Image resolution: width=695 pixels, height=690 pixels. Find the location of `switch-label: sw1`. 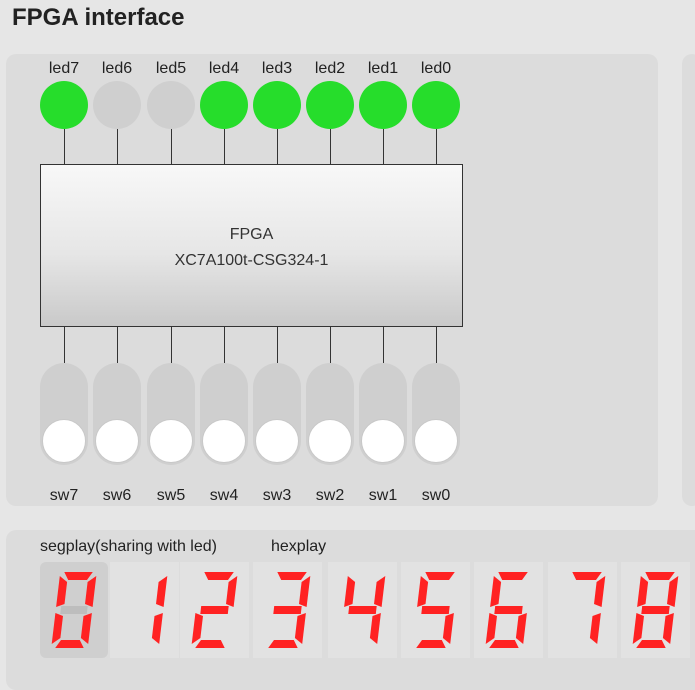

switch-label: sw1 is located at coordinates (383, 495).